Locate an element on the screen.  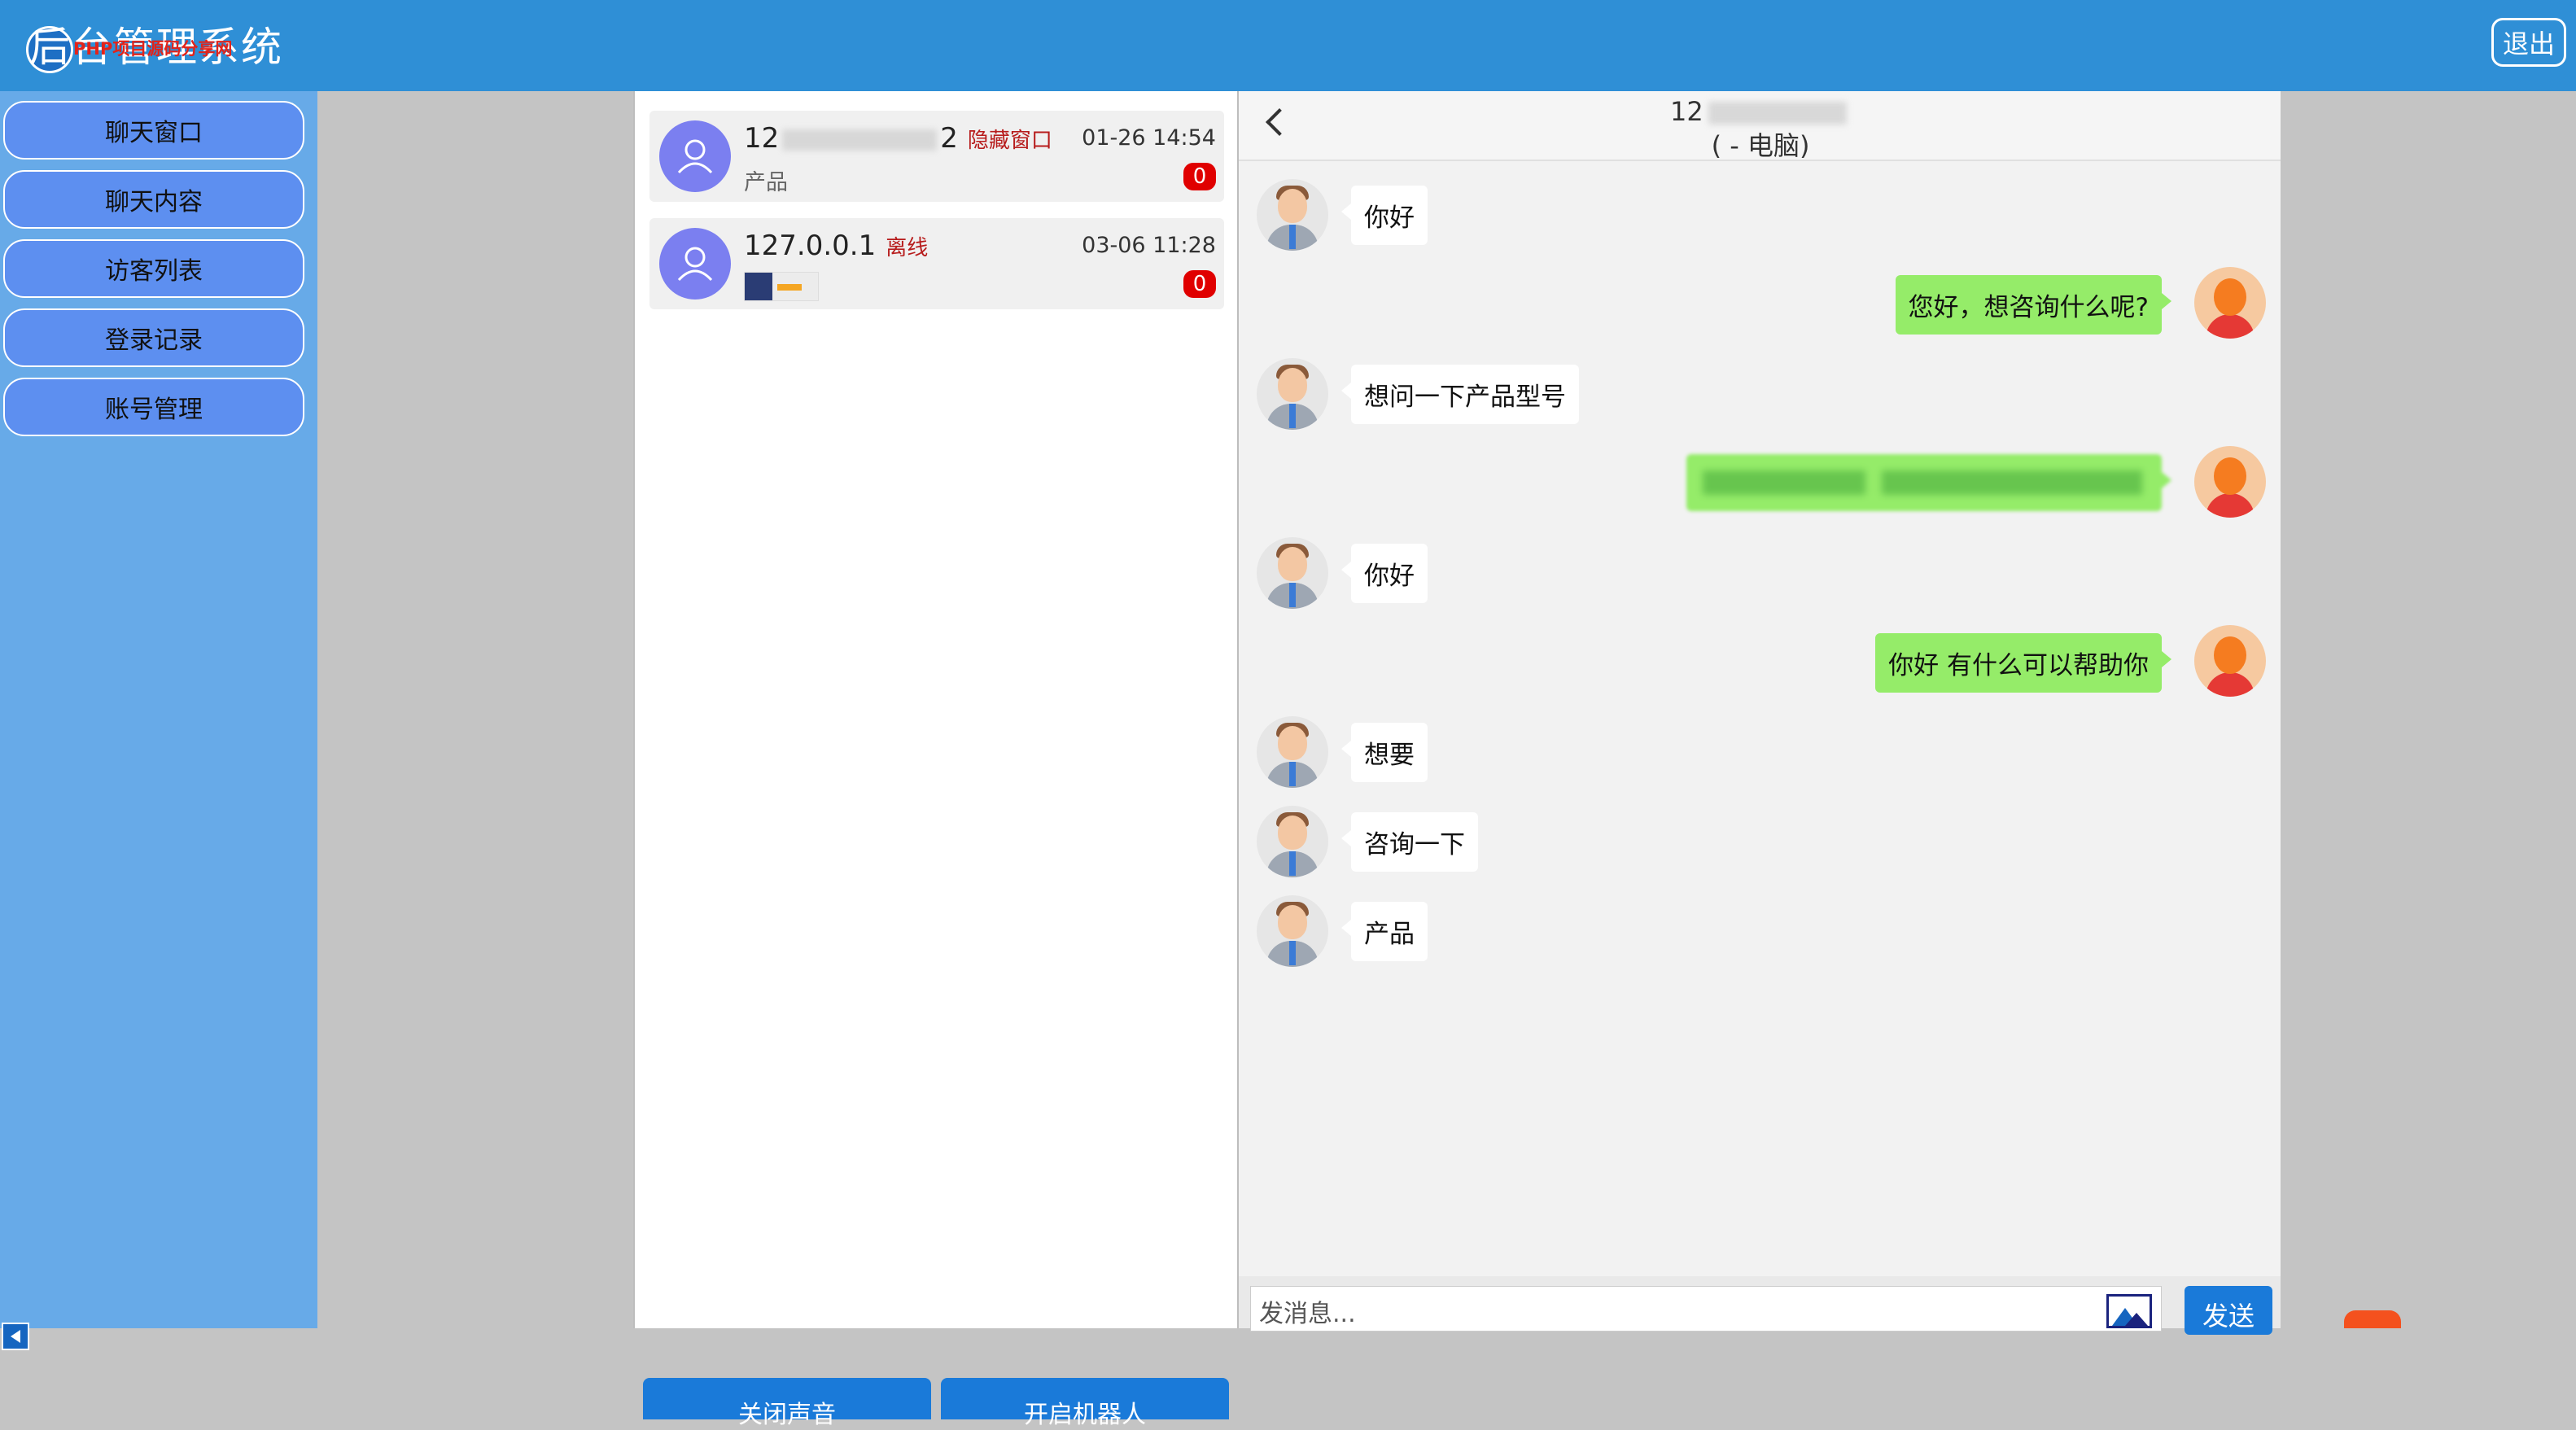
chat-message-agent: 您好，想咨询什么呢? is located at coordinates (2033, 305).